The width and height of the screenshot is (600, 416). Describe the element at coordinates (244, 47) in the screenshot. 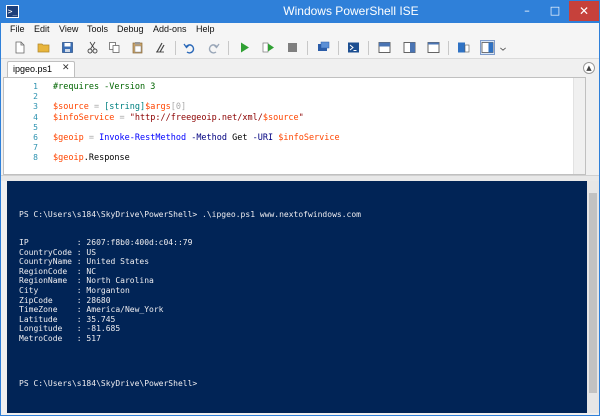

I see `run-script-icon` at that location.